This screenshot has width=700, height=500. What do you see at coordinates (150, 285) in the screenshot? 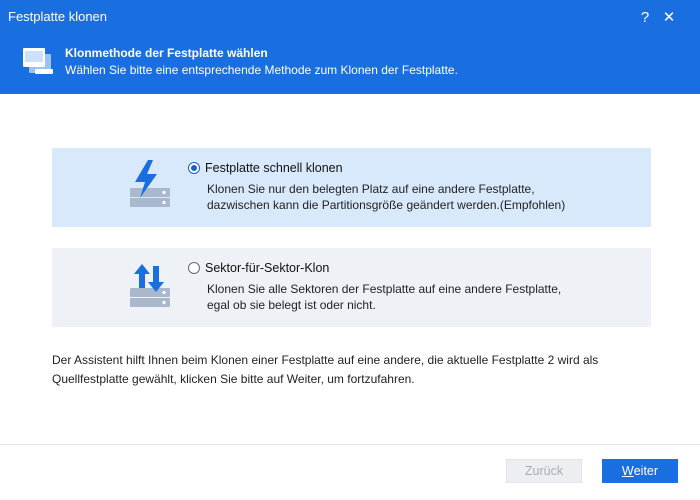
I see `transfer-arrows-disk-icon` at bounding box center [150, 285].